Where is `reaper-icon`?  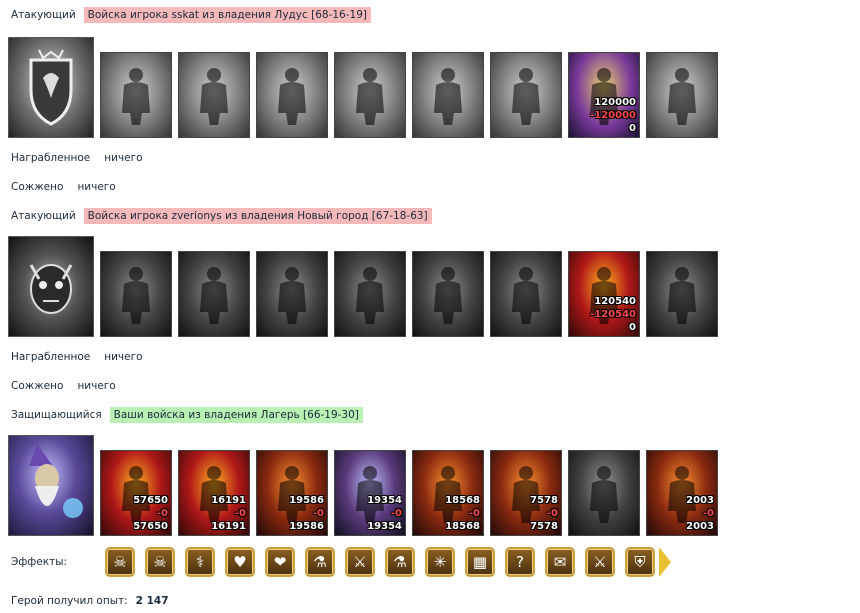 reaper-icon is located at coordinates (682, 95).